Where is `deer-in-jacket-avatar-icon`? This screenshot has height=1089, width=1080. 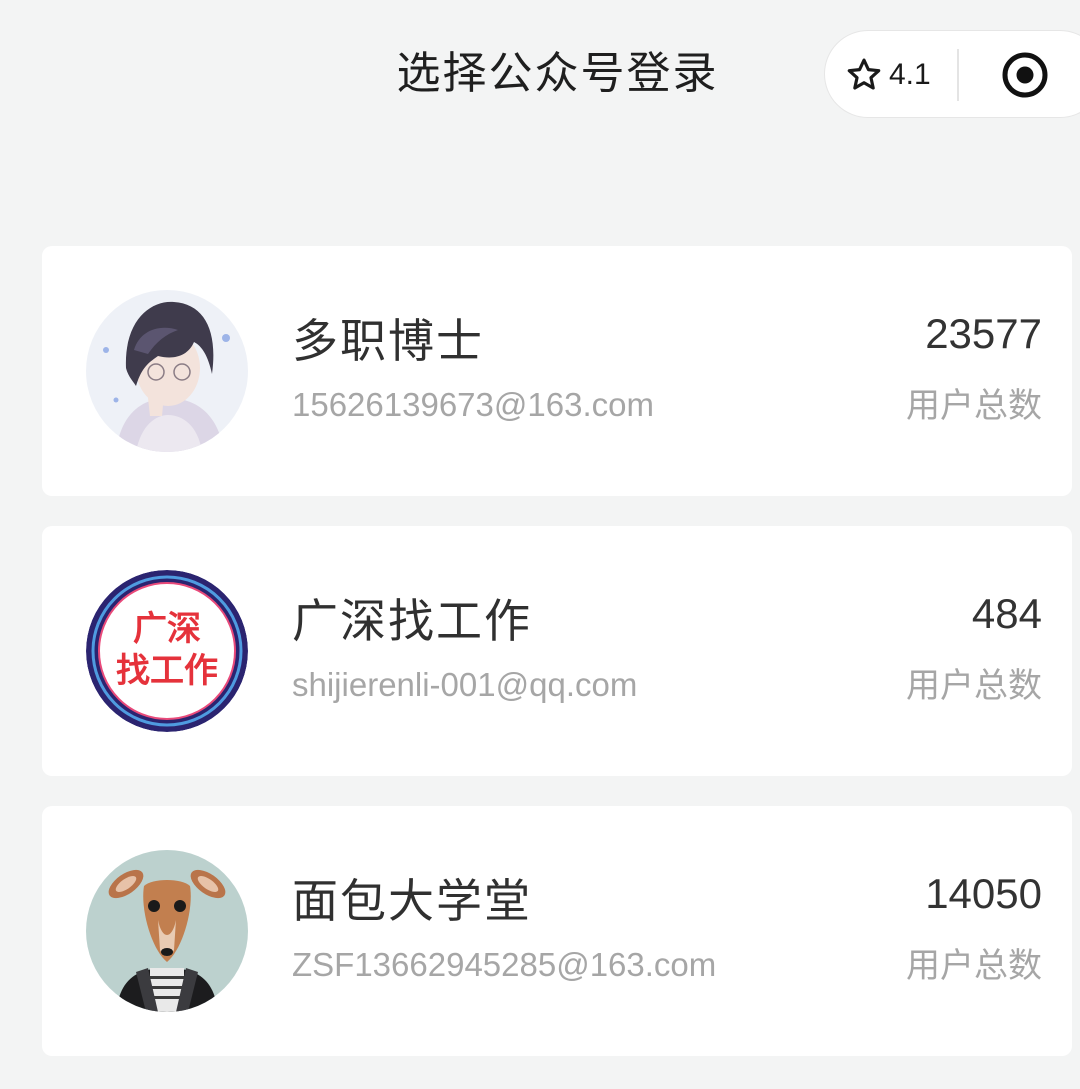
deer-in-jacket-avatar-icon is located at coordinates (167, 931).